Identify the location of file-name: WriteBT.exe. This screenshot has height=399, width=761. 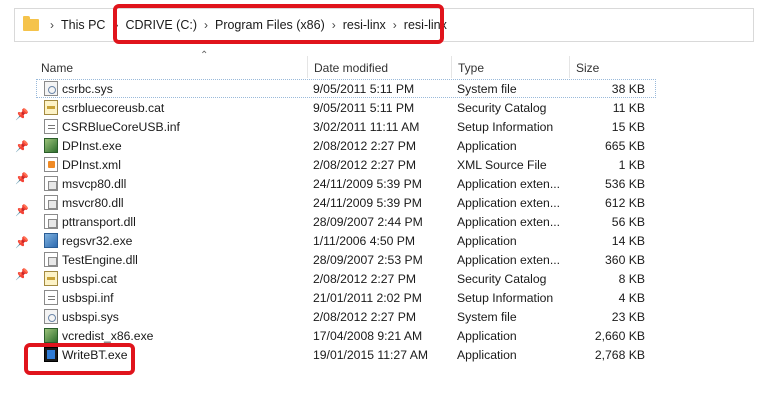
(95, 355).